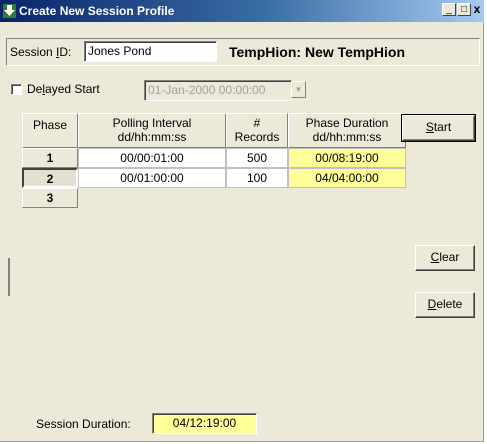 The image size is (487, 444). I want to click on header-phase-text: Phase, so click(50, 125).